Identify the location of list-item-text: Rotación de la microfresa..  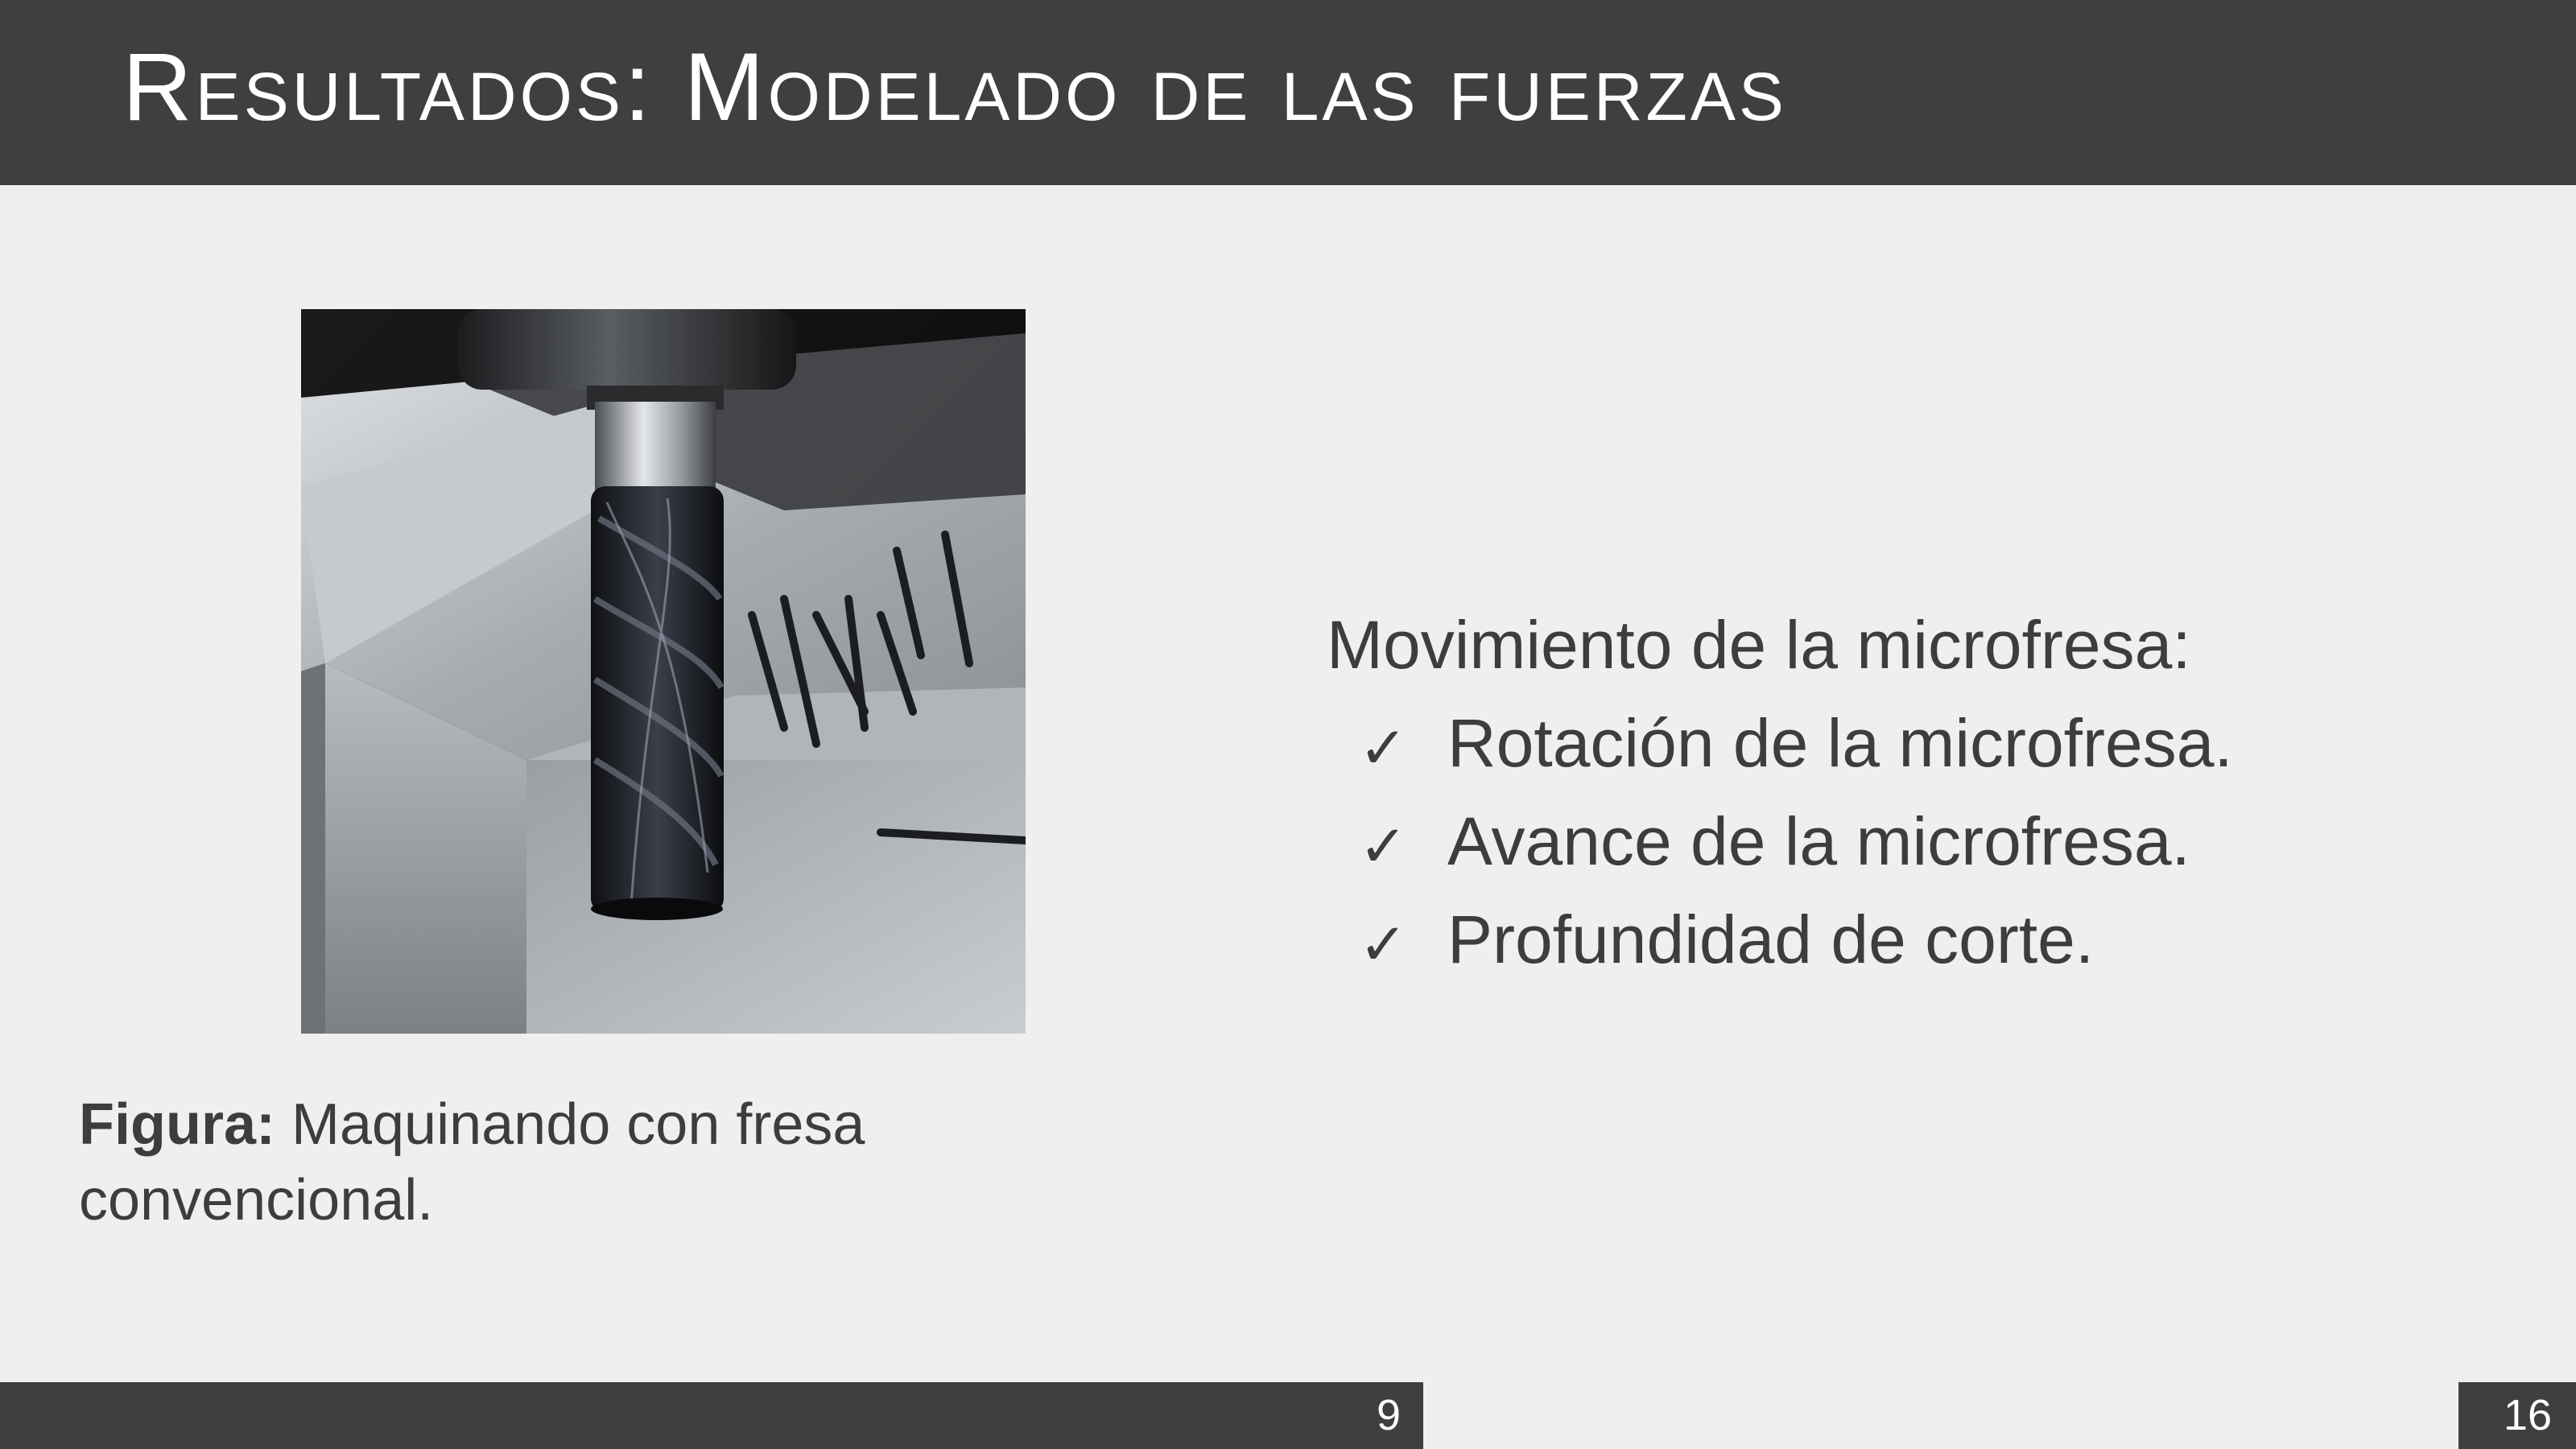
(1840, 743).